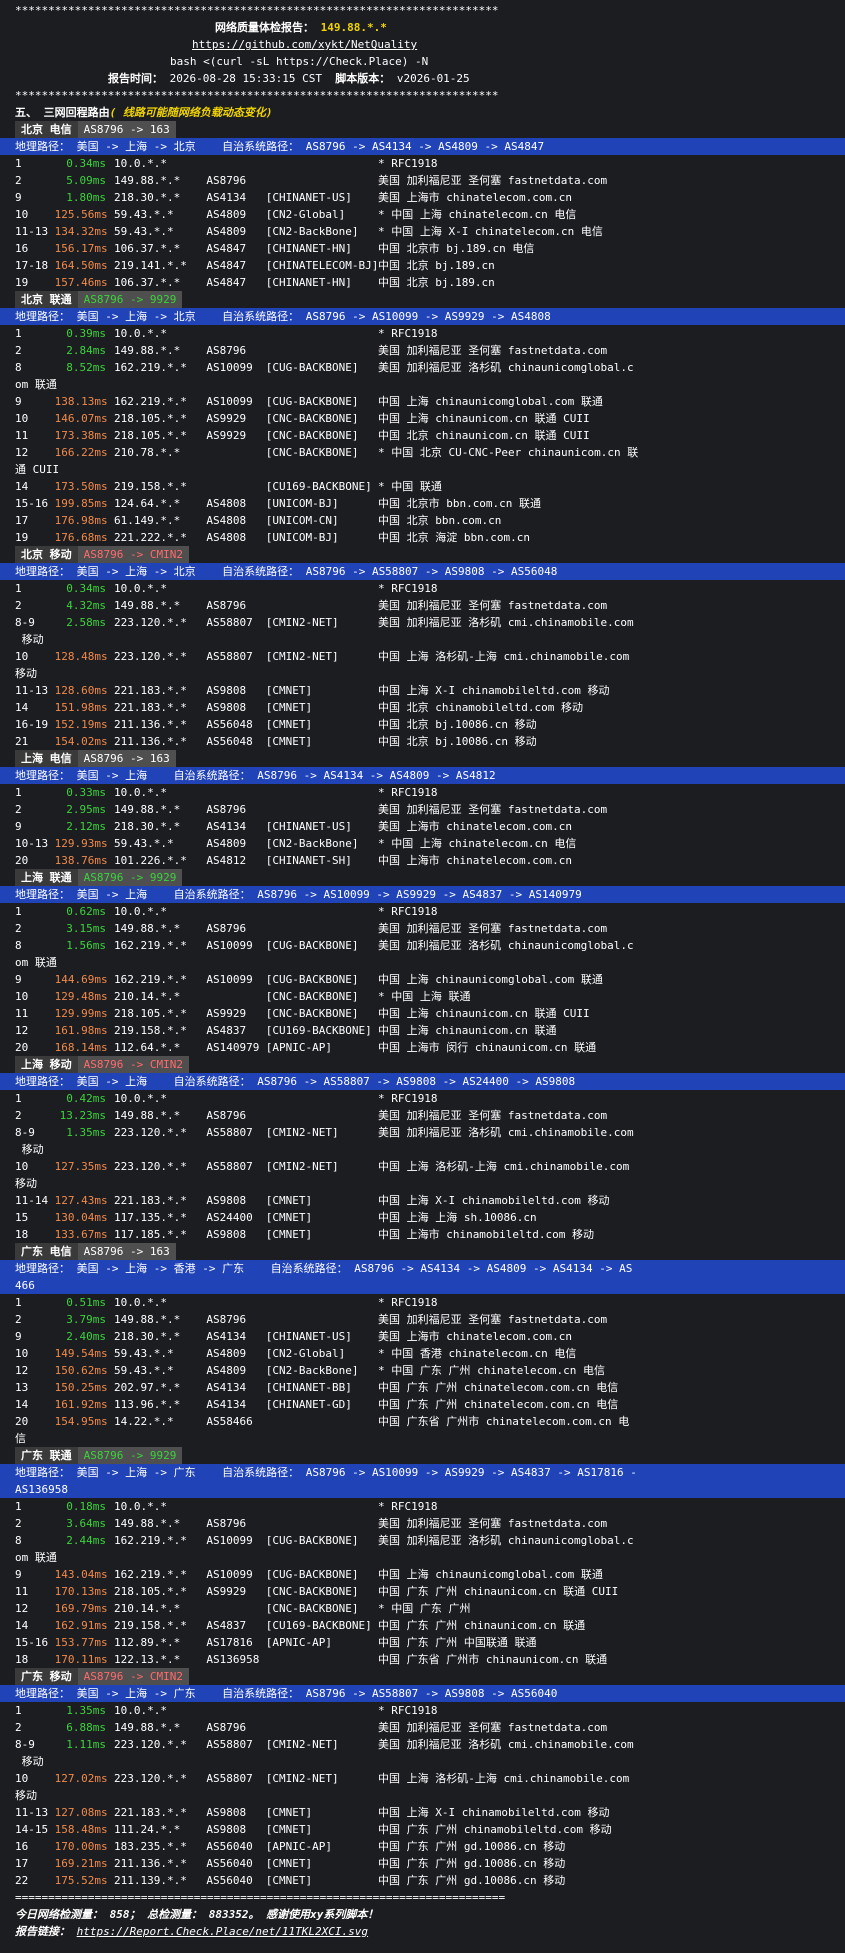 The width and height of the screenshot is (845, 1953). Describe the element at coordinates (308, 282) in the screenshot. I see `hop-asname: [CHINANET-HN]` at that location.